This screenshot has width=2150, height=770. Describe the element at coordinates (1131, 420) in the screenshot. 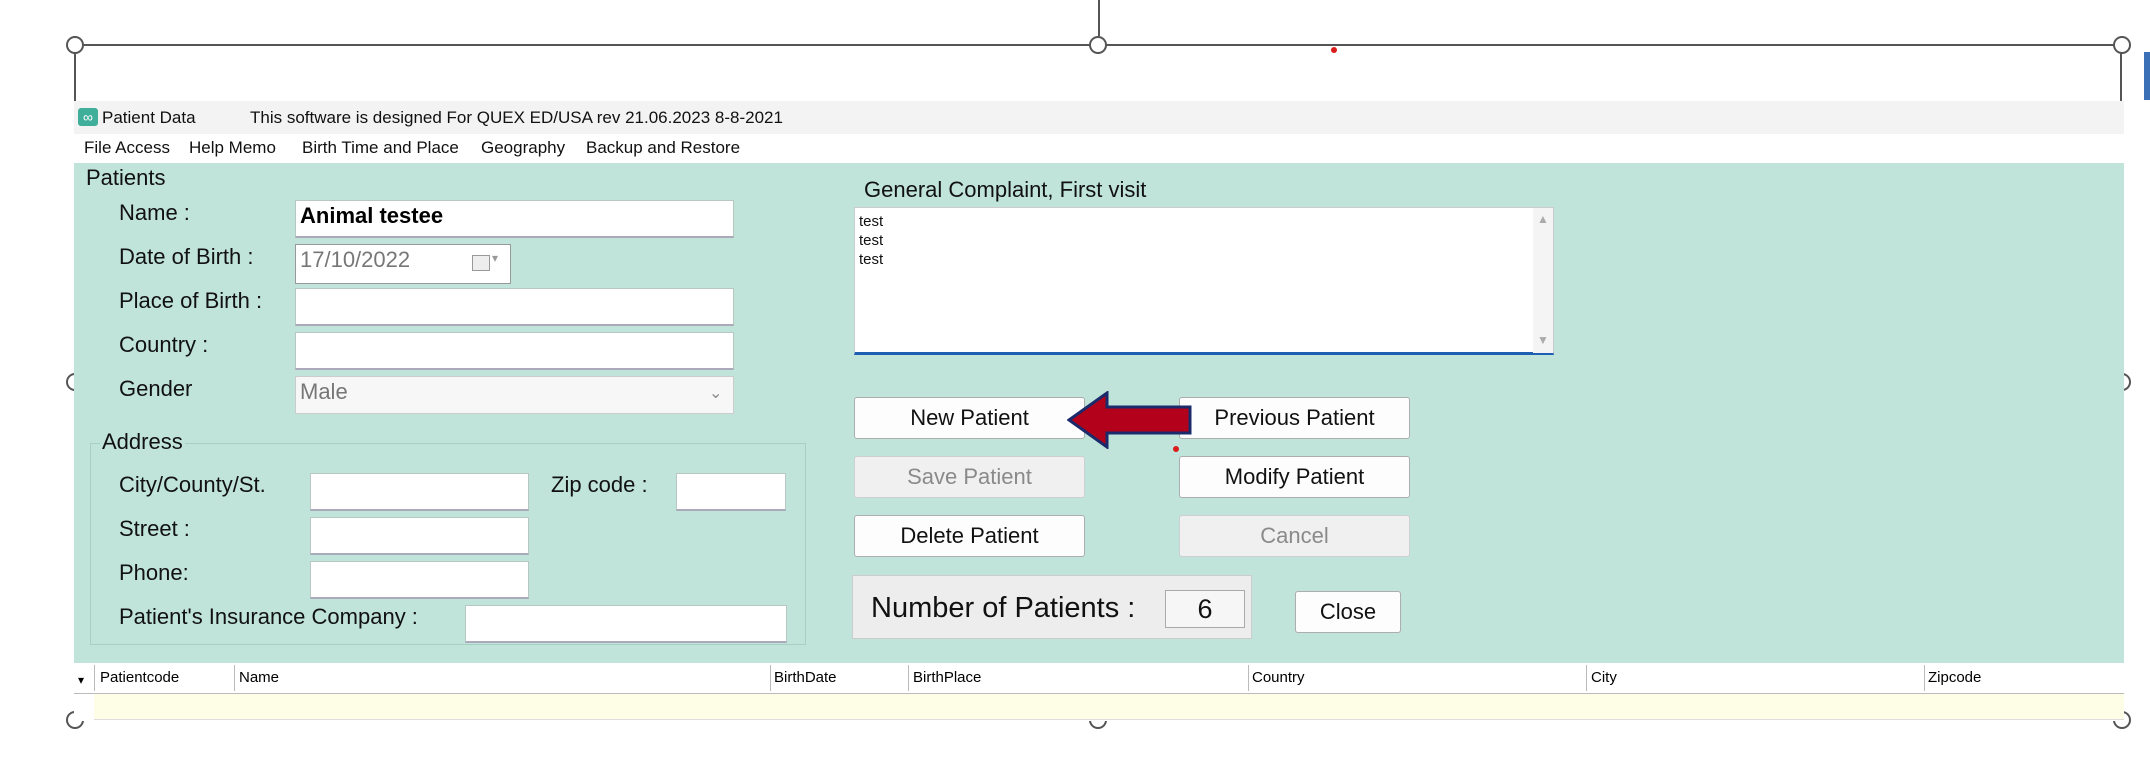

I see `red-arrow-annotation` at that location.